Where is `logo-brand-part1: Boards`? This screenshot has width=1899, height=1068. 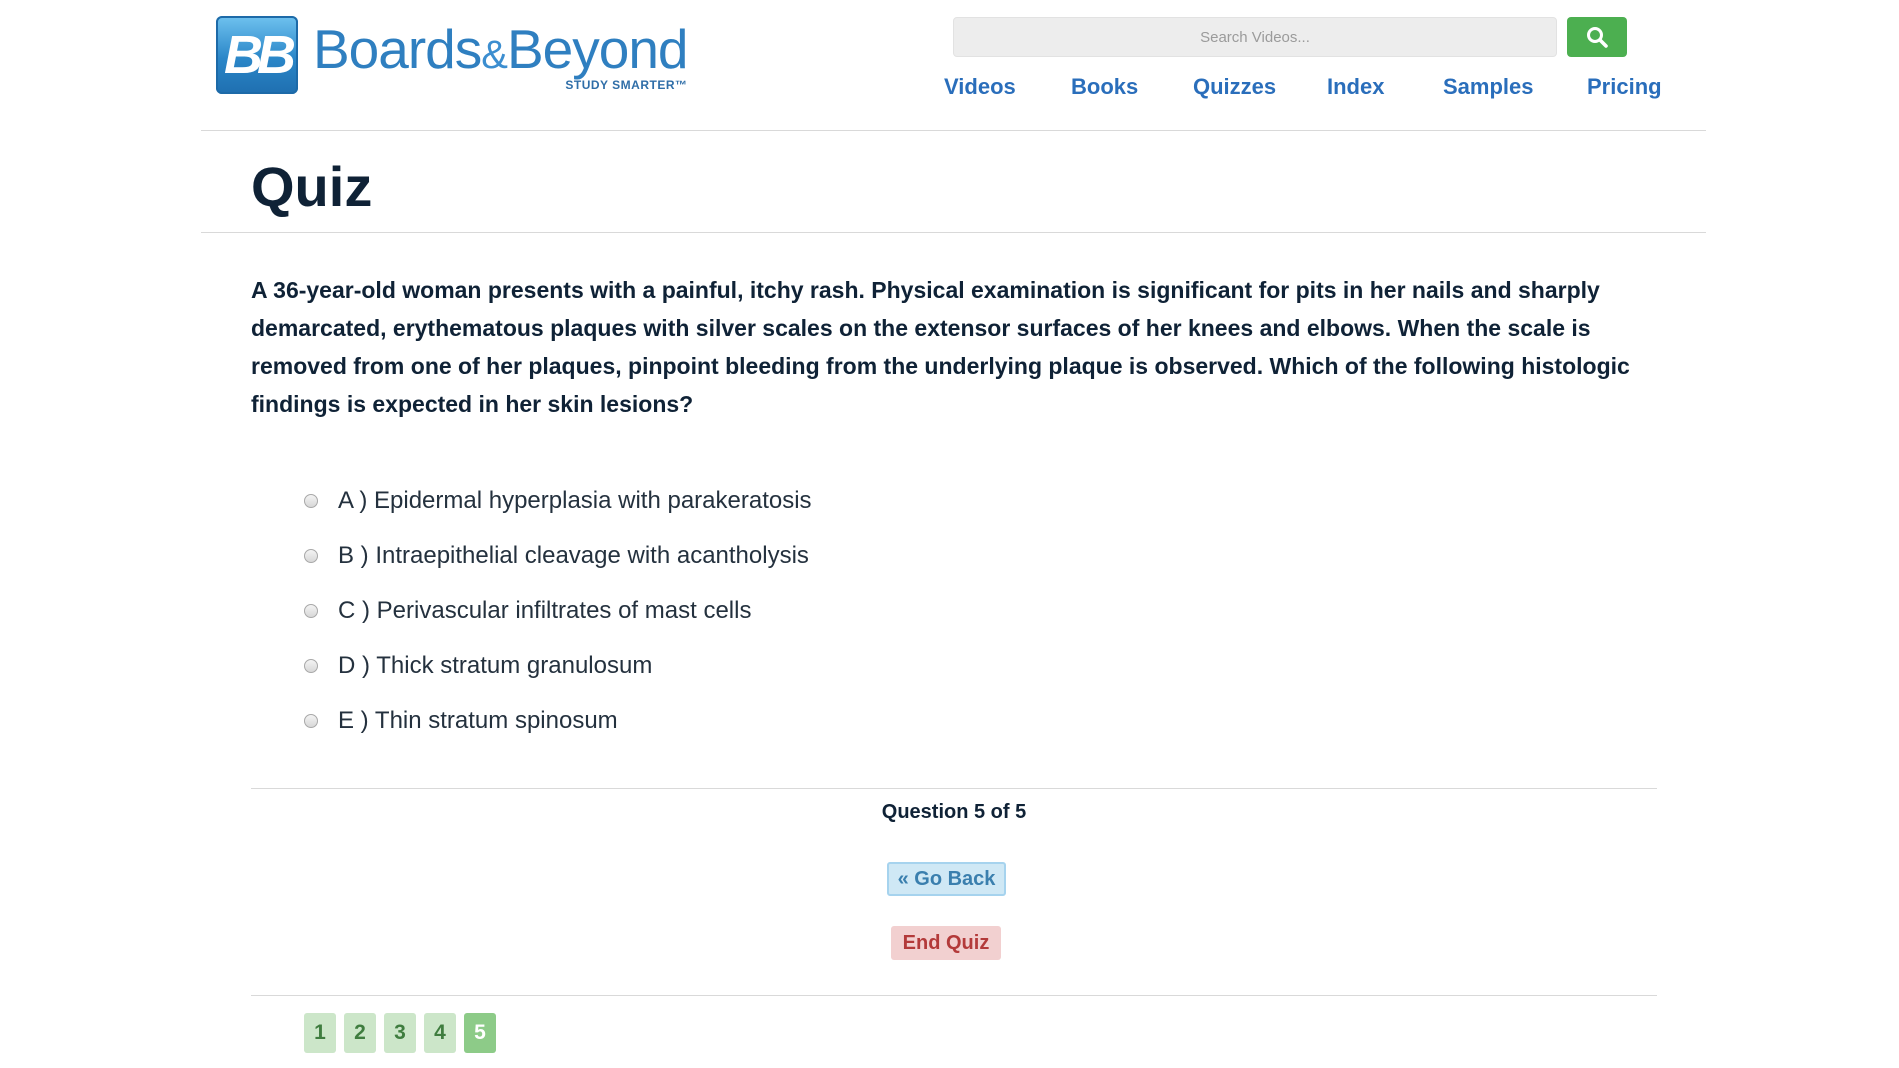
logo-brand-part1: Boards is located at coordinates (397, 49).